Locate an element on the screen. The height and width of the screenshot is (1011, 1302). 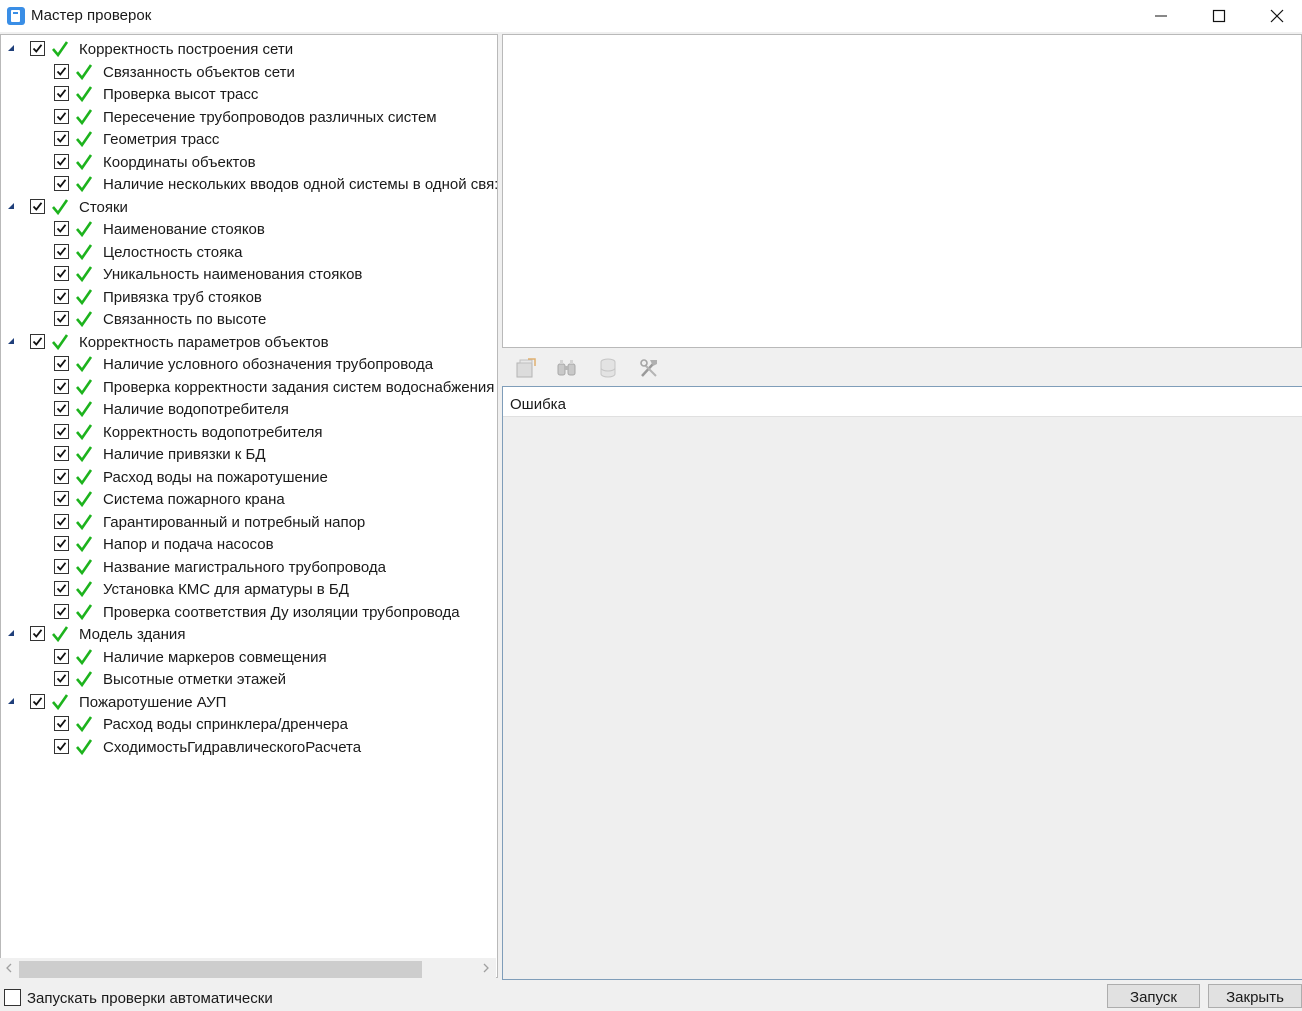
tree-item: Наименование стояков is located at coordinates (249, 229).